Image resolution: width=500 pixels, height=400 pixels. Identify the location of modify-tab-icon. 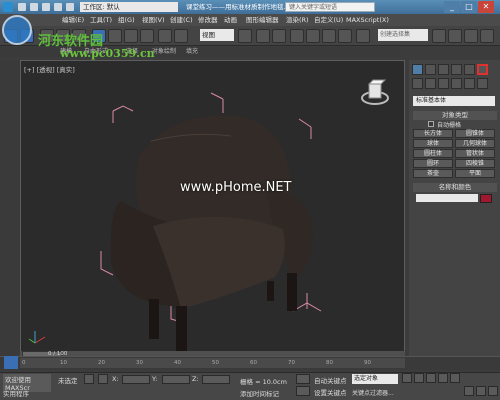
(430, 69).